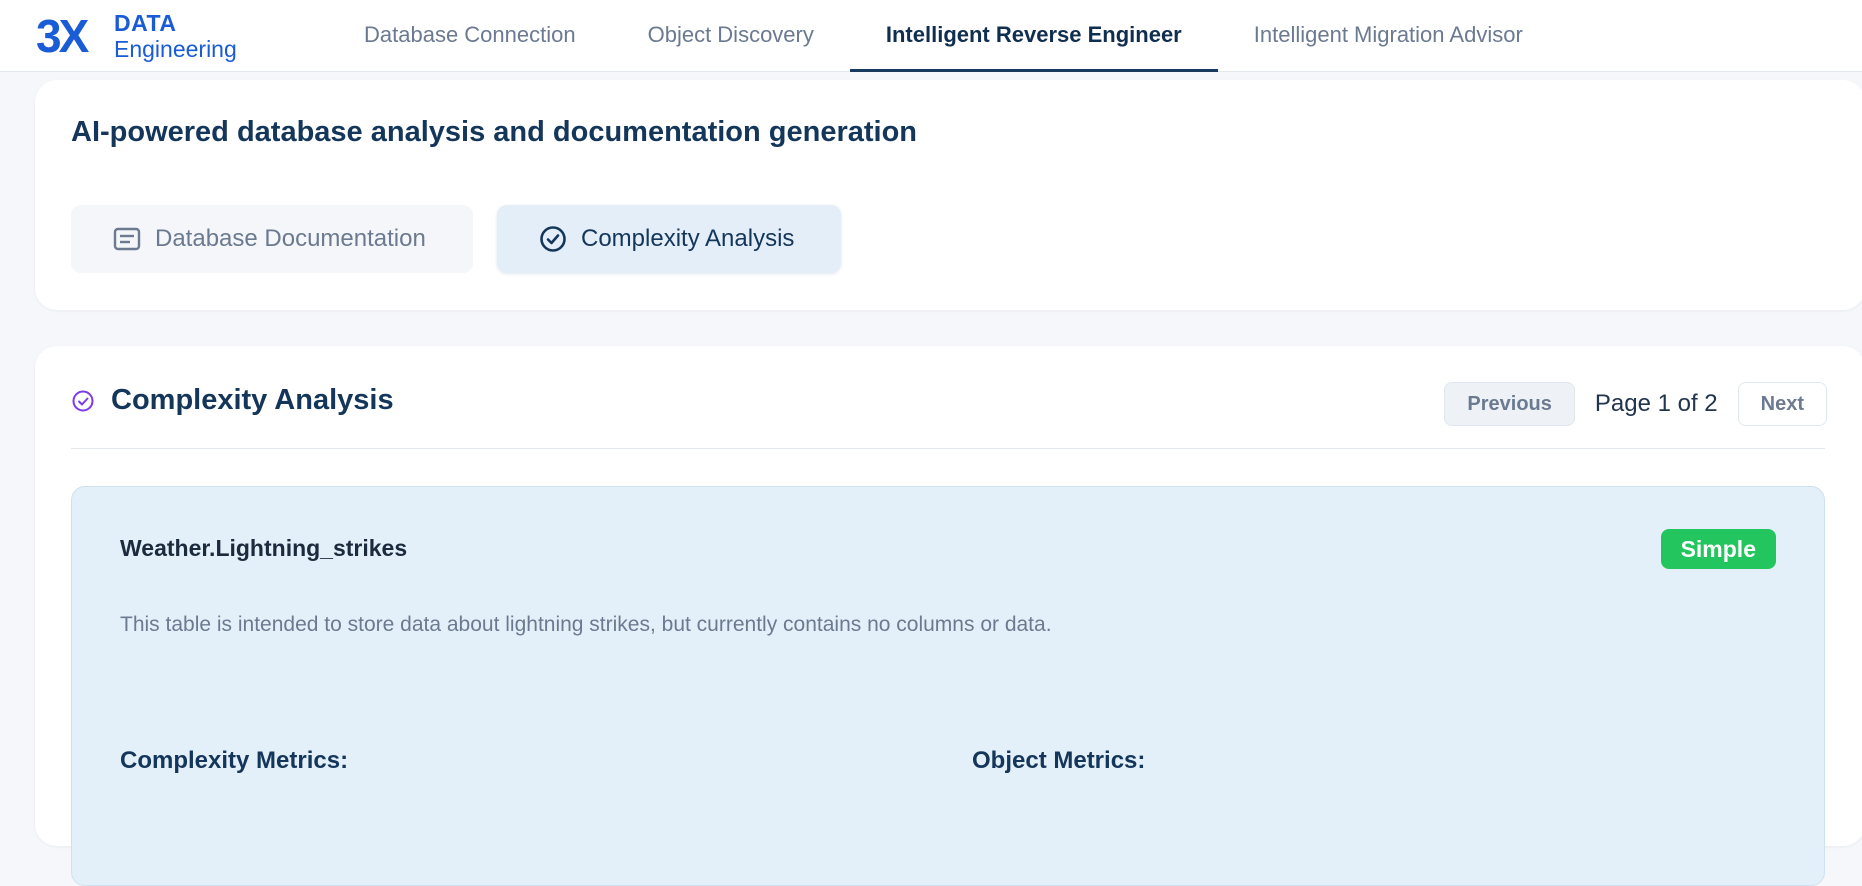  What do you see at coordinates (127, 239) in the screenshot?
I see `document-icon` at bounding box center [127, 239].